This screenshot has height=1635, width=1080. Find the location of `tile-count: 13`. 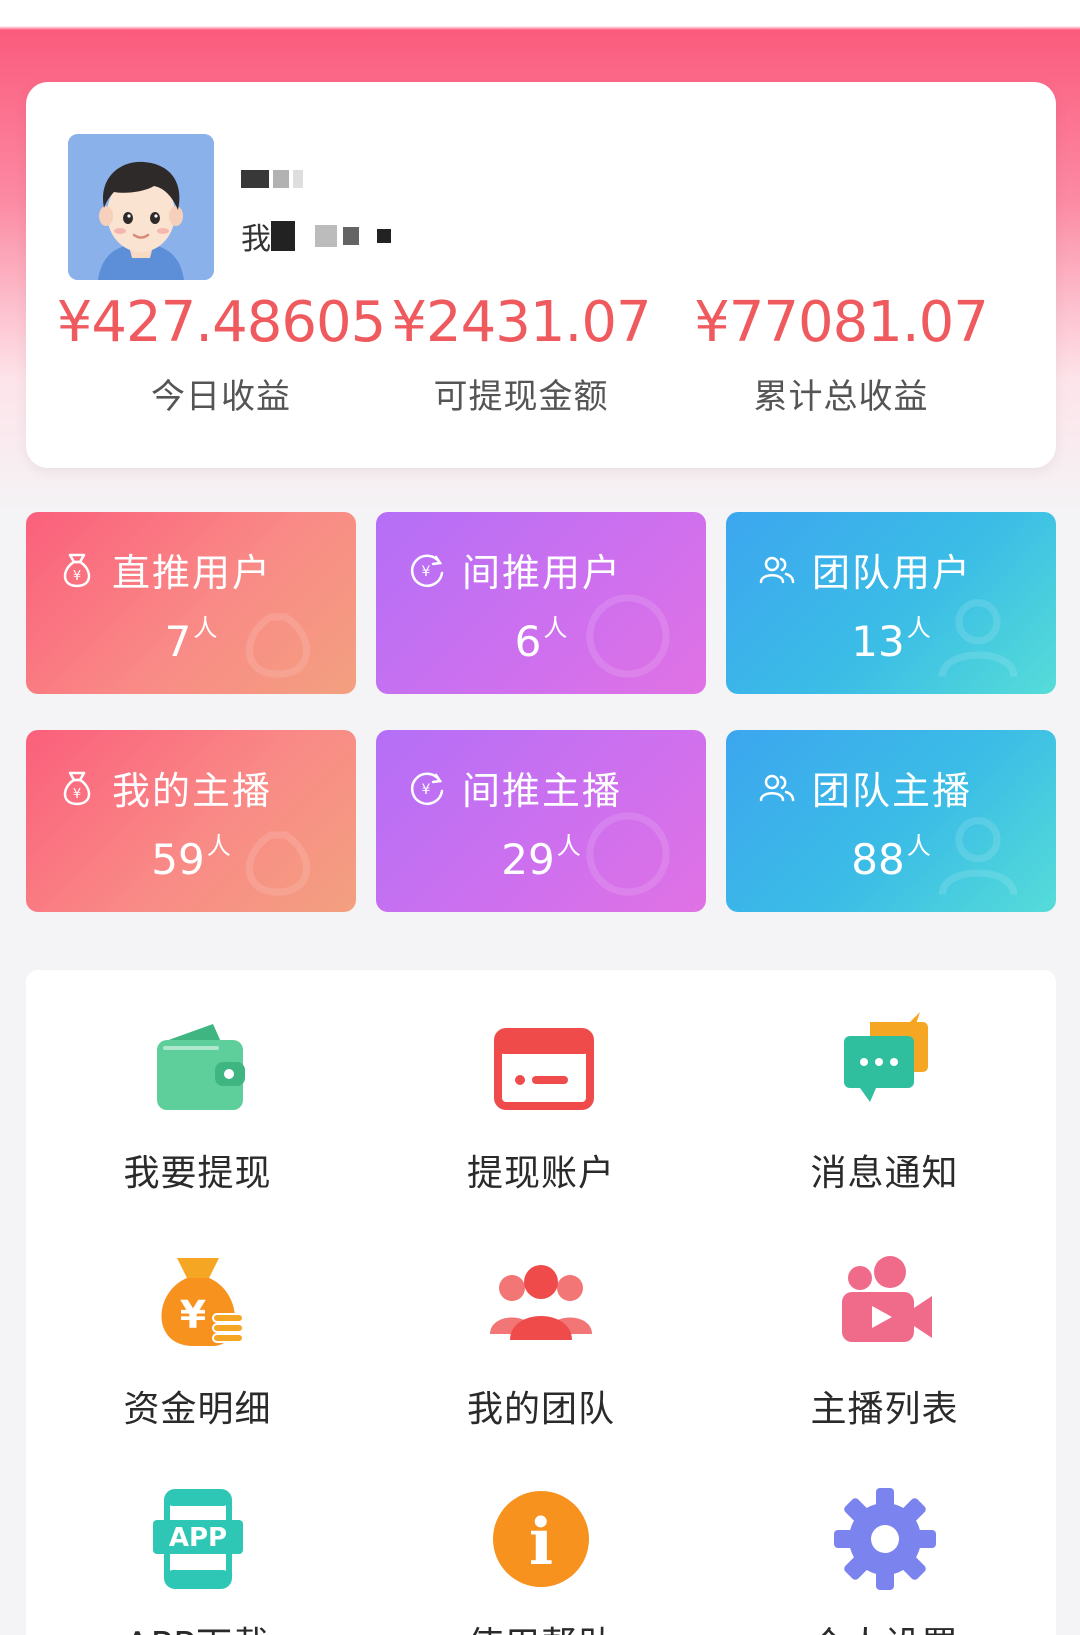

tile-count: 13 is located at coordinates (878, 641).